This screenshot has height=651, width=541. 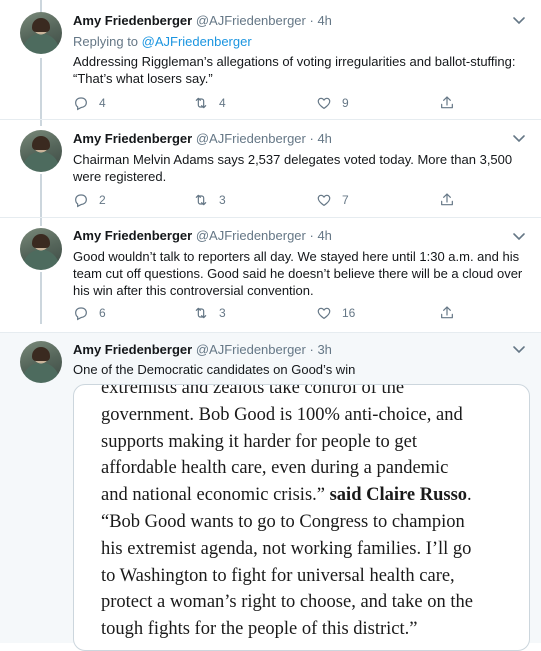 I want to click on replying-prefix: Replying to, so click(x=107, y=41).